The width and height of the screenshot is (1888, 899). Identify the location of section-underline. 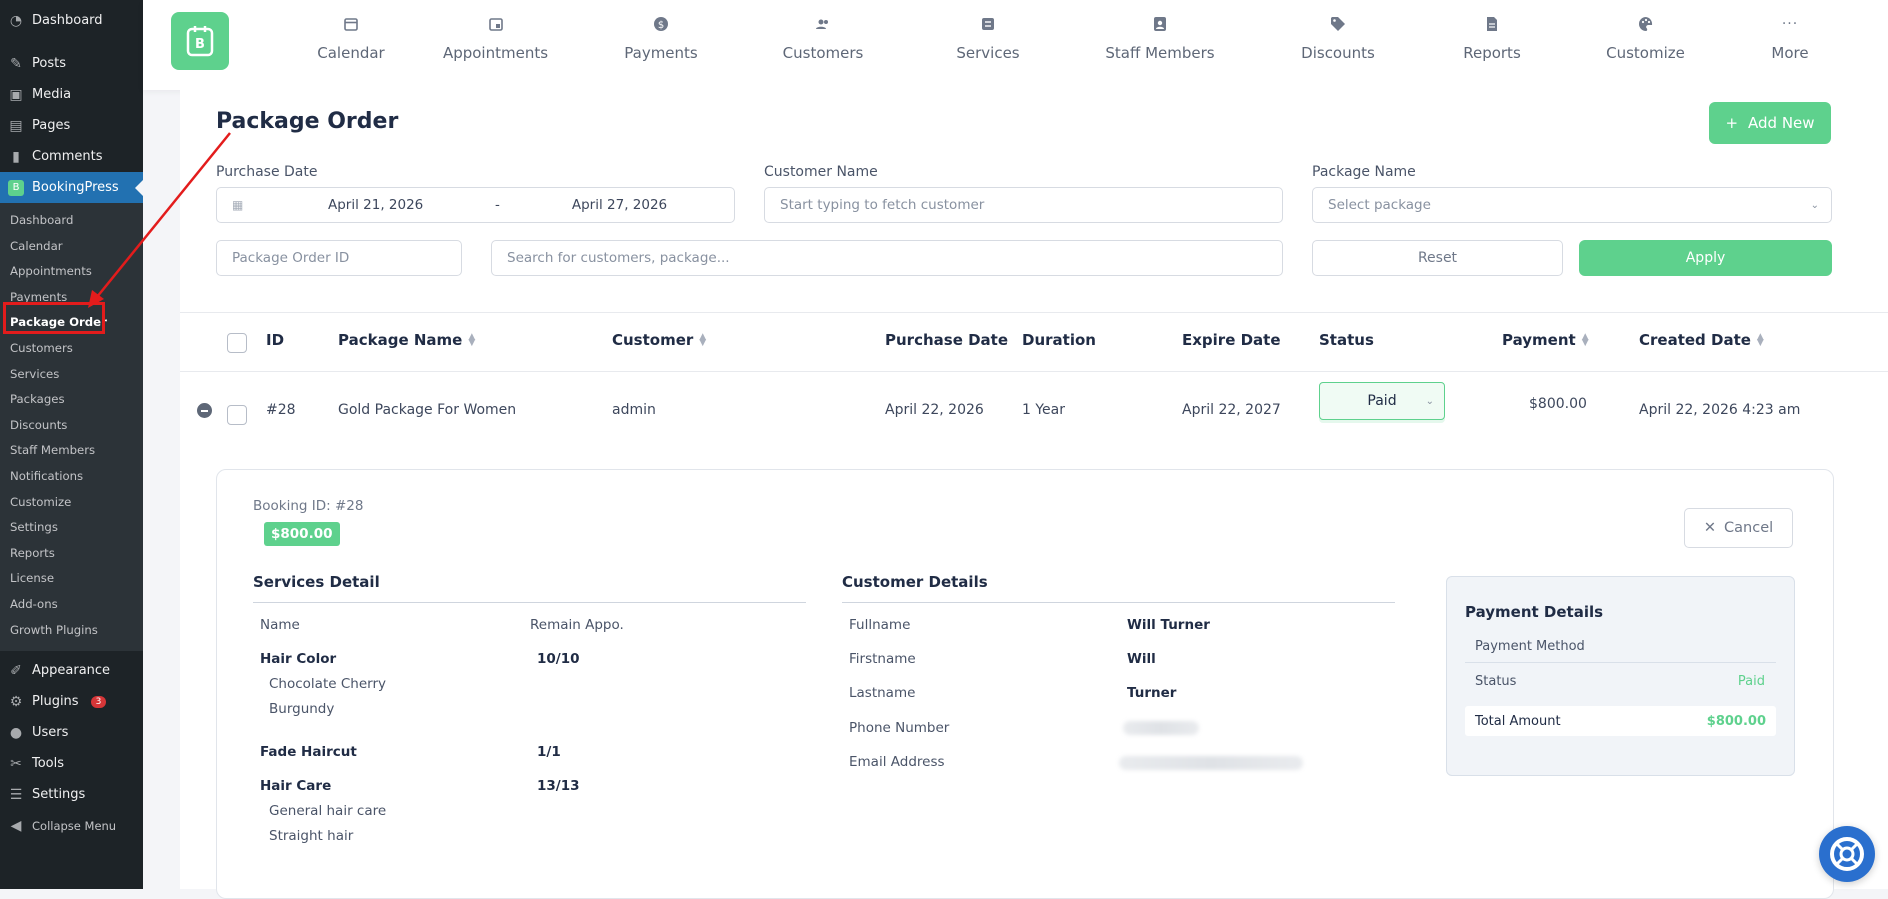
(529, 602).